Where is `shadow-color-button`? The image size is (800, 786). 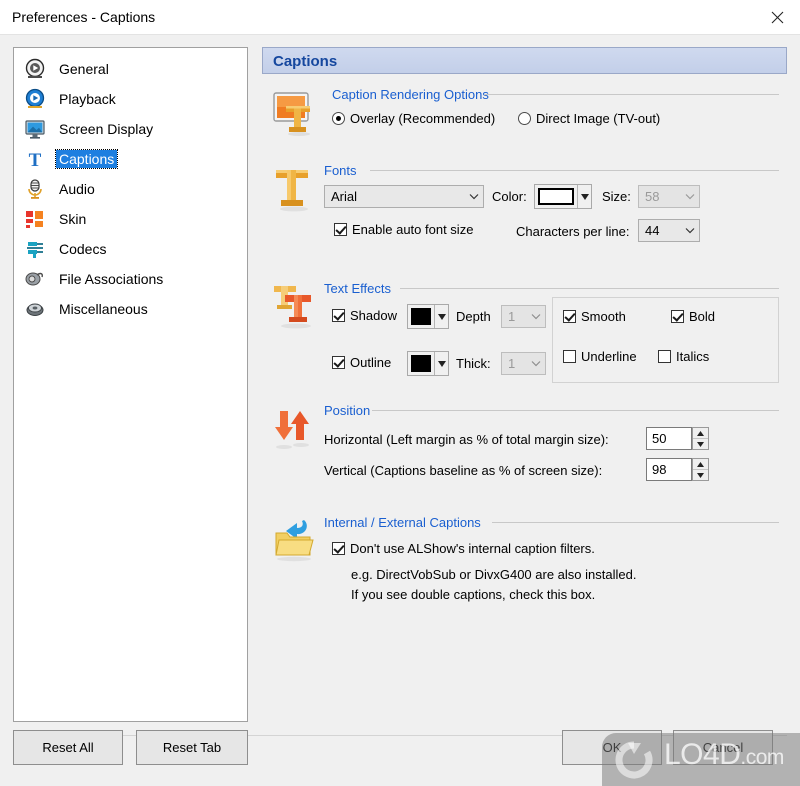 shadow-color-button is located at coordinates (428, 316).